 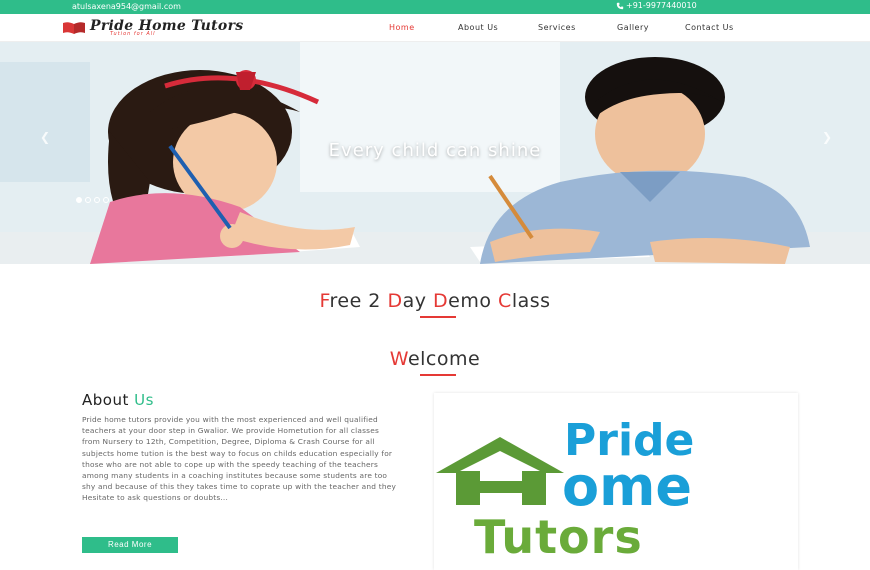 What do you see at coordinates (558, 537) in the screenshot?
I see `brand-word-tutors: Tutors` at bounding box center [558, 537].